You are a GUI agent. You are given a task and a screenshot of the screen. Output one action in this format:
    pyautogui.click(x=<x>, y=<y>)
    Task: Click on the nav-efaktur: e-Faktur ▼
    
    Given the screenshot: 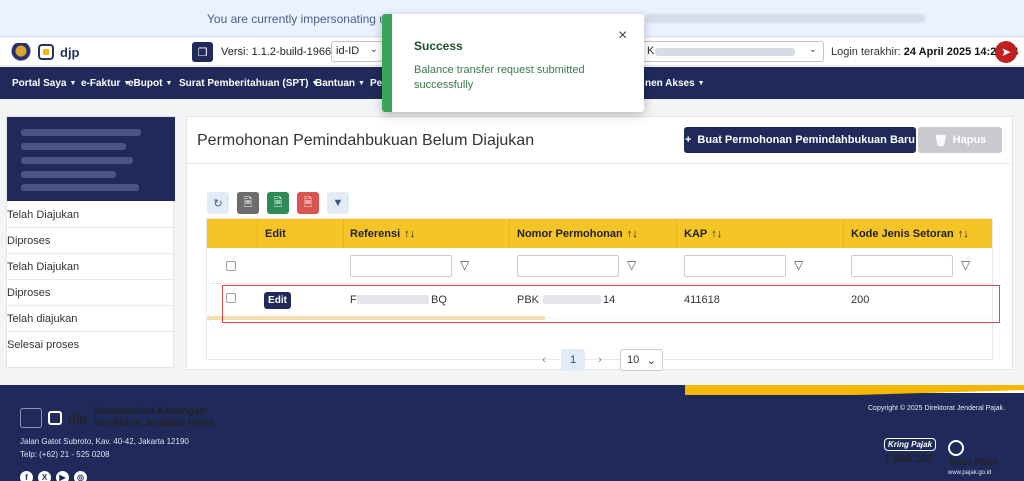 What is the action you would take?
    pyautogui.click(x=105, y=83)
    